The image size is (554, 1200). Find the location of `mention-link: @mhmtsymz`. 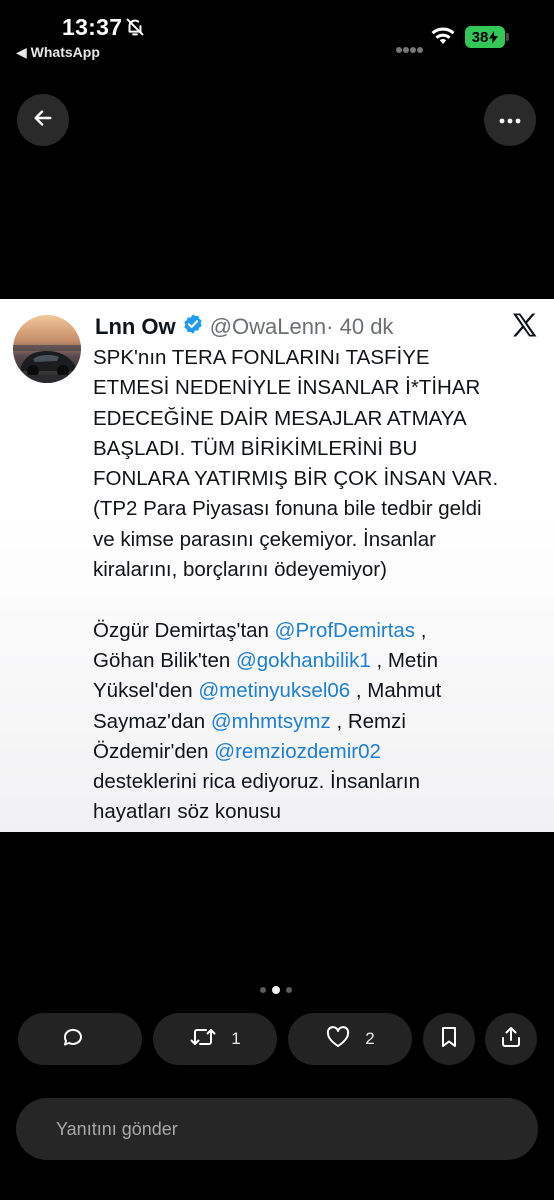

mention-link: @mhmtsymz is located at coordinates (271, 721).